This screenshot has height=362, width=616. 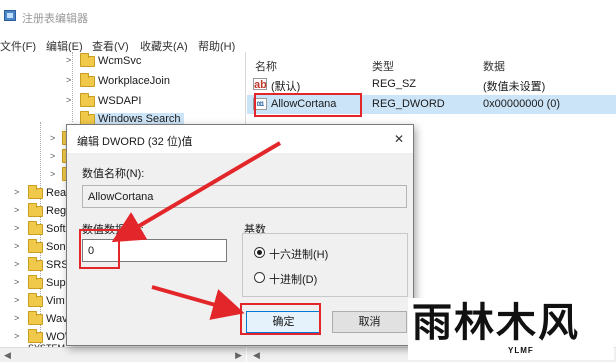 What do you see at coordinates (266, 66) in the screenshot?
I see `column-name: 名称` at bounding box center [266, 66].